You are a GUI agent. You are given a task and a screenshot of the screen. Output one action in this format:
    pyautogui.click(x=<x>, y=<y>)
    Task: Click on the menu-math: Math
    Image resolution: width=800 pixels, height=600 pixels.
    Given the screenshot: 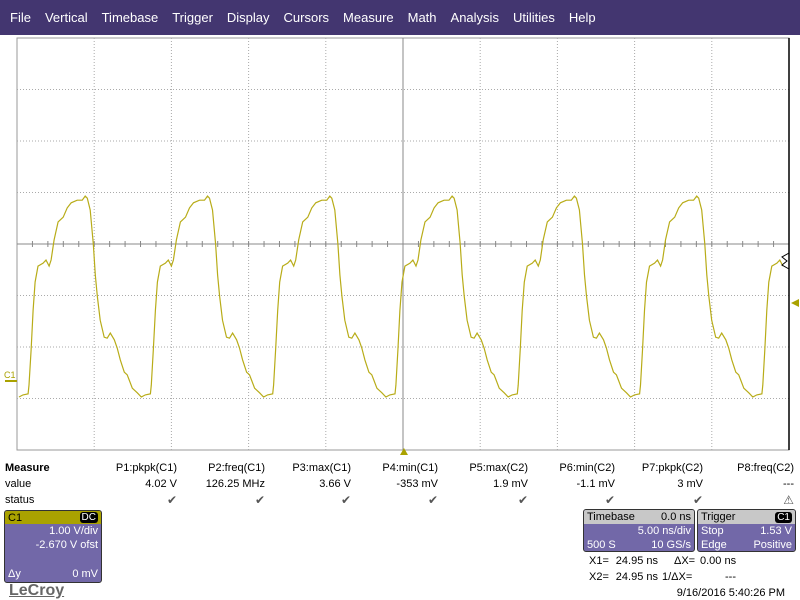 What is the action you would take?
    pyautogui.click(x=422, y=17)
    